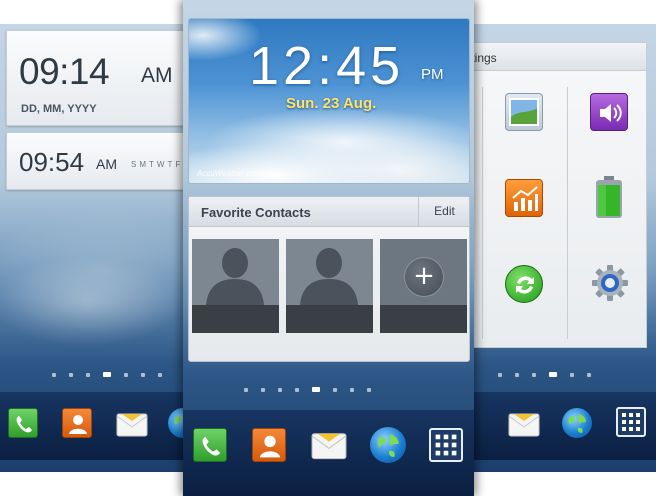  Describe the element at coordinates (556, 57) in the screenshot. I see `settings-widget-header: ttings` at that location.